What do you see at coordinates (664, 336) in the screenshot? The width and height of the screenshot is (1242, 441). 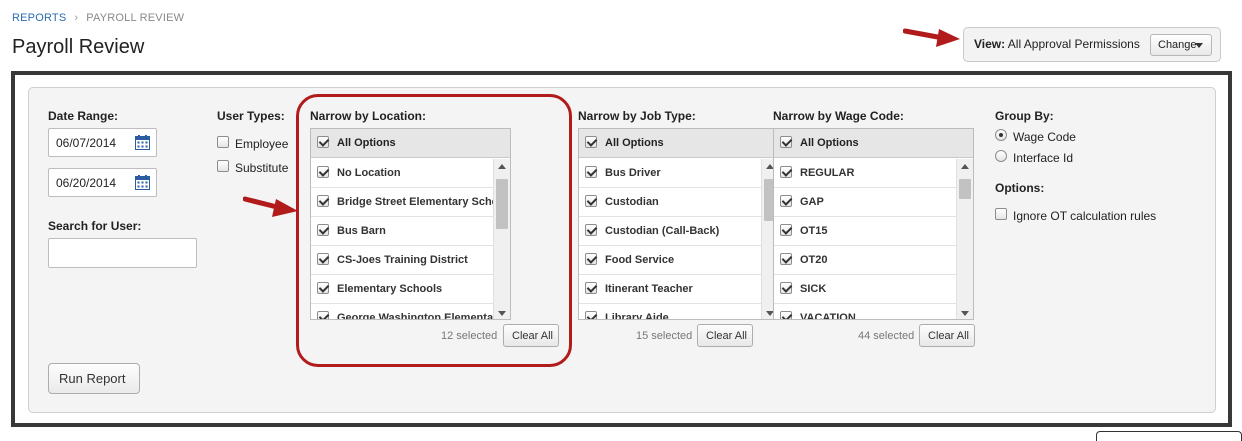 I see `job-type-selected-count: 15 selected` at bounding box center [664, 336].